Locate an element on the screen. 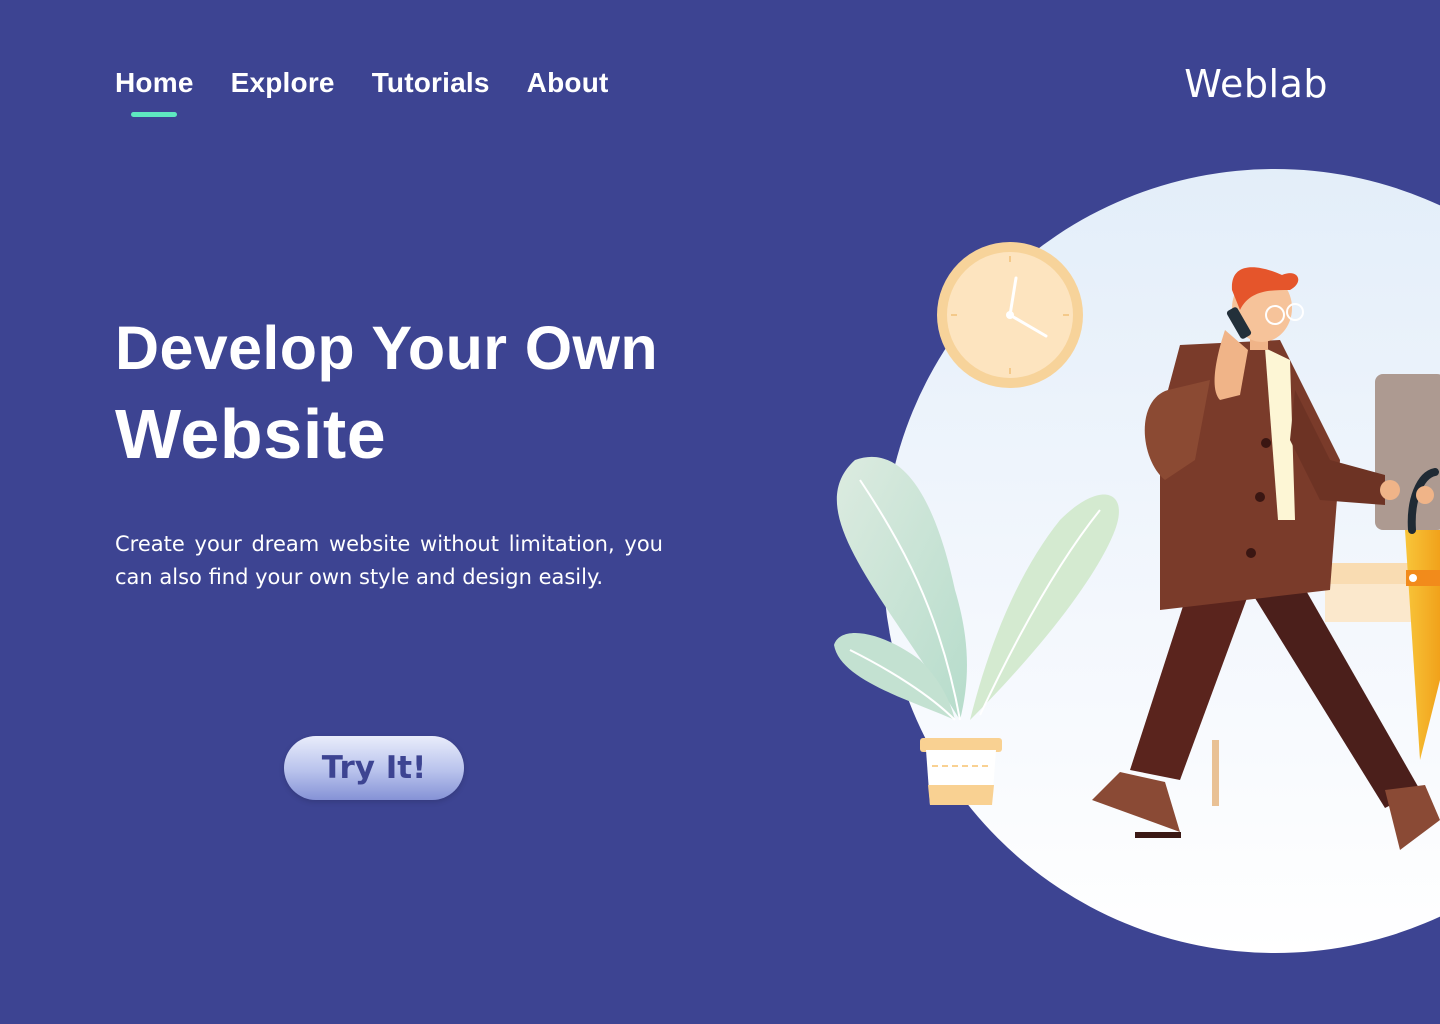  active-nav-indicator is located at coordinates (154, 114).